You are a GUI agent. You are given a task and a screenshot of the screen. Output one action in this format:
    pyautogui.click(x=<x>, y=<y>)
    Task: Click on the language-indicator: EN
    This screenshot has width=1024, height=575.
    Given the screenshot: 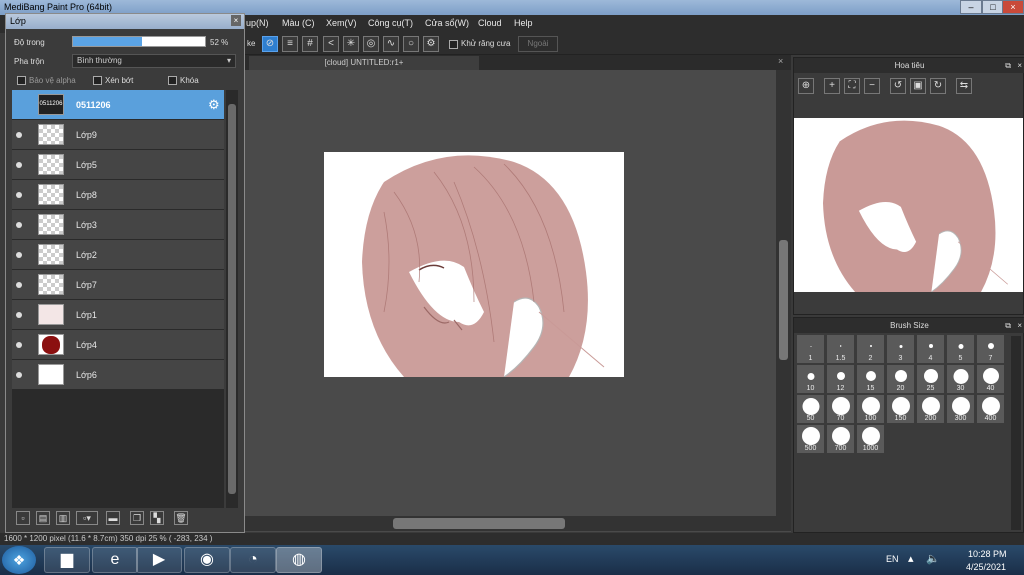 What is the action you would take?
    pyautogui.click(x=892, y=559)
    